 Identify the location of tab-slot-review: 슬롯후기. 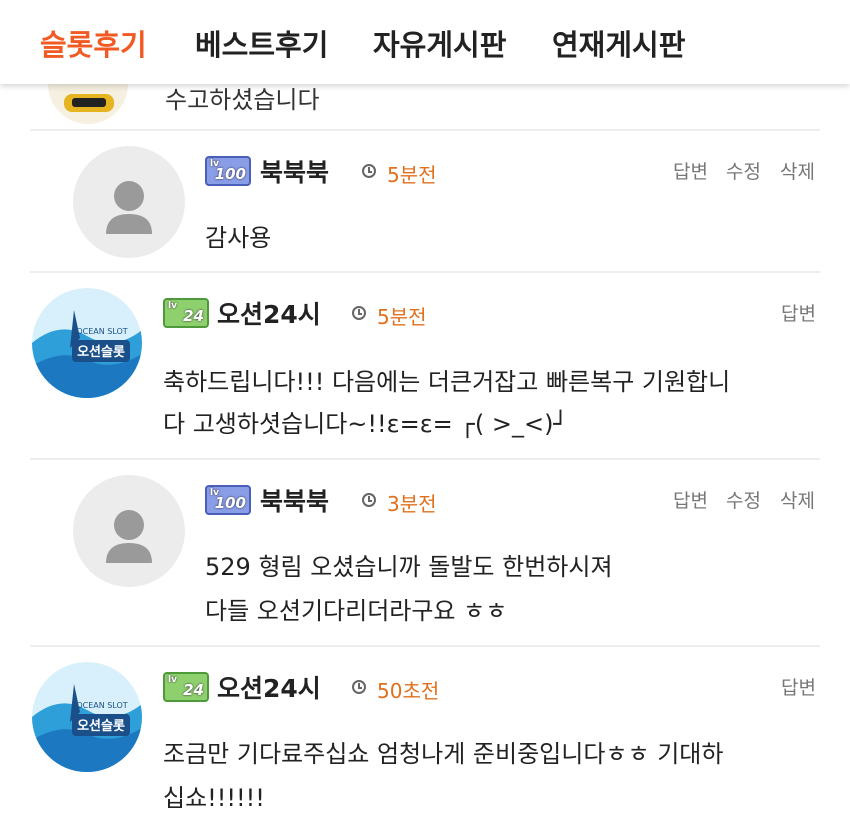
(93, 43).